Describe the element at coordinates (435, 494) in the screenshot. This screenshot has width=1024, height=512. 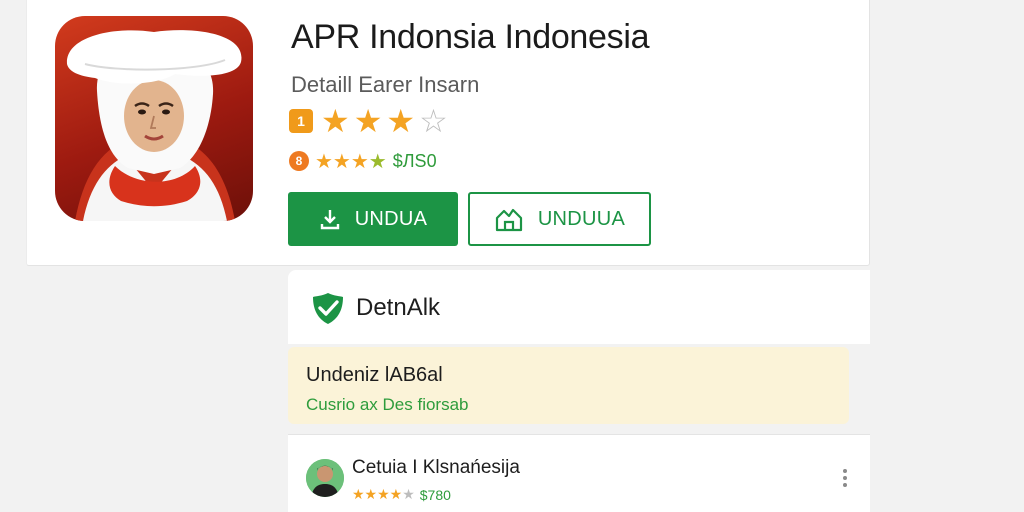
I see `review-value: $780` at that location.